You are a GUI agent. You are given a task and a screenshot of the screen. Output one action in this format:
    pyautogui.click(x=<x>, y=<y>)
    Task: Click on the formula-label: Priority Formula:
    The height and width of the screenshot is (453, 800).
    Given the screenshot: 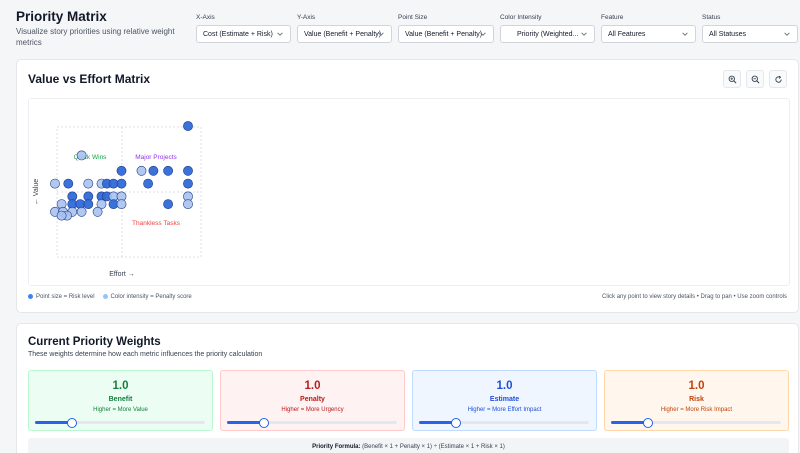 What is the action you would take?
    pyautogui.click(x=336, y=447)
    